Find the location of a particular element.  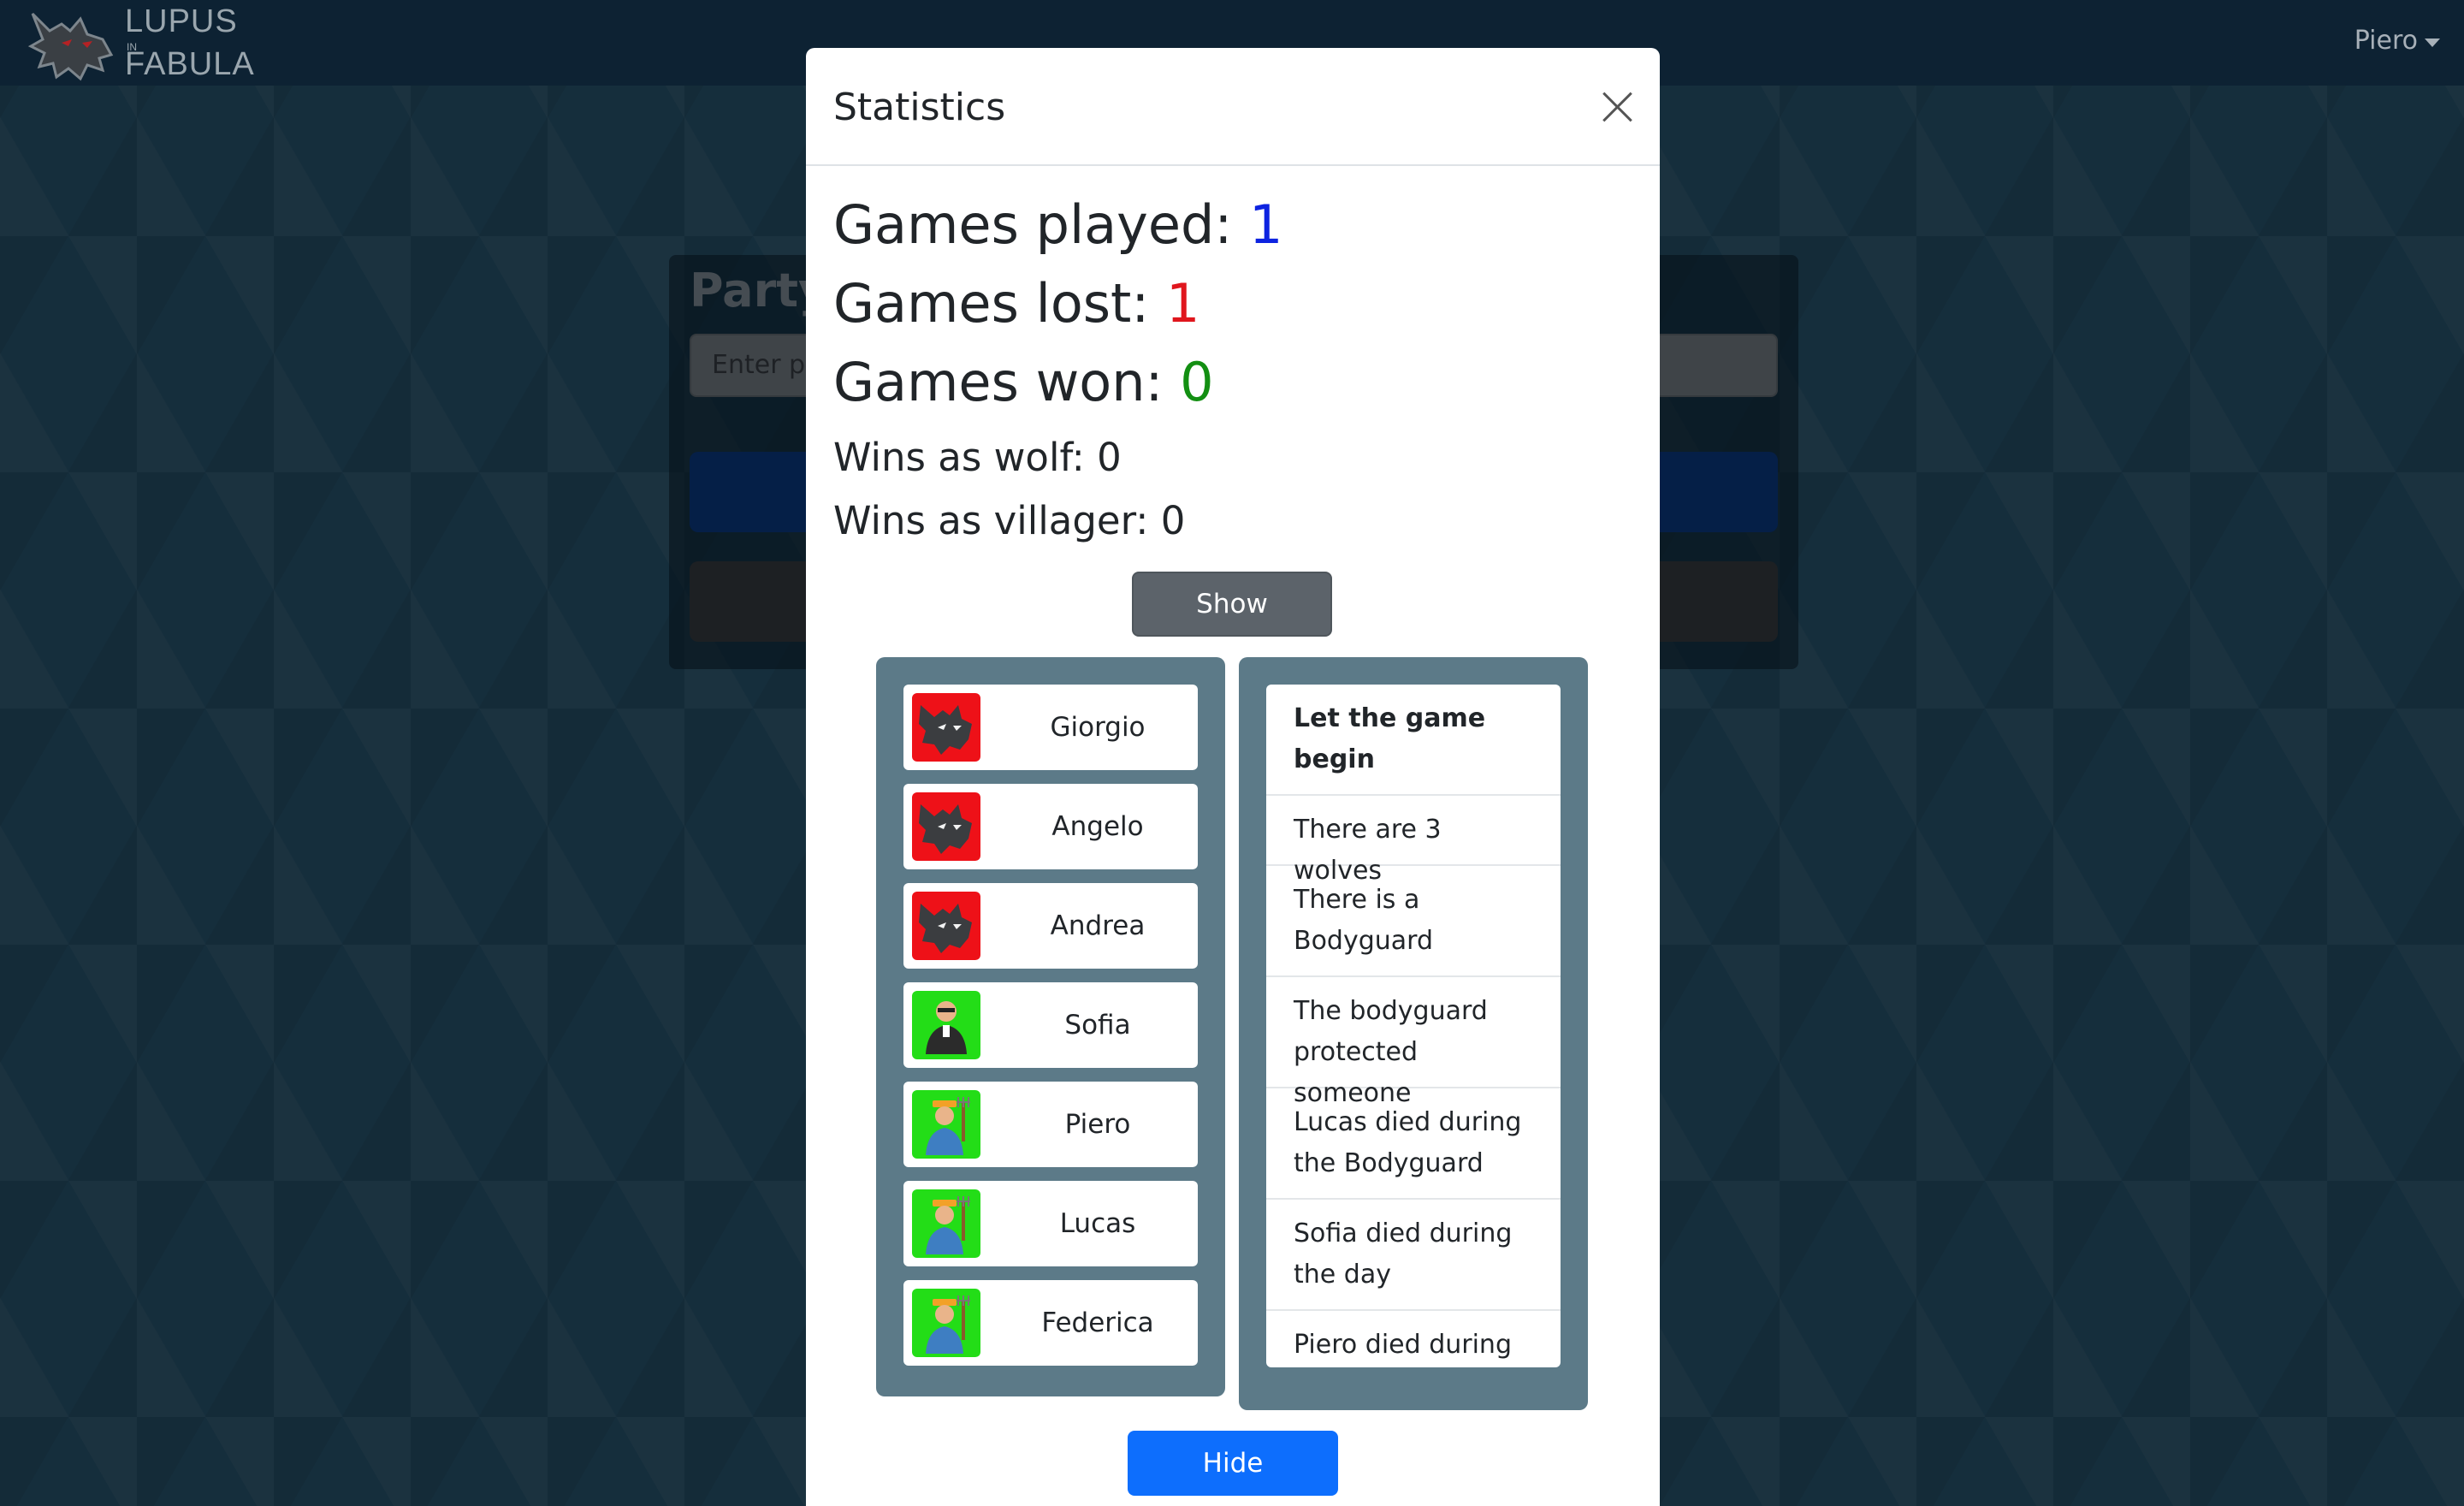

bodyguard-icon is located at coordinates (946, 1025).